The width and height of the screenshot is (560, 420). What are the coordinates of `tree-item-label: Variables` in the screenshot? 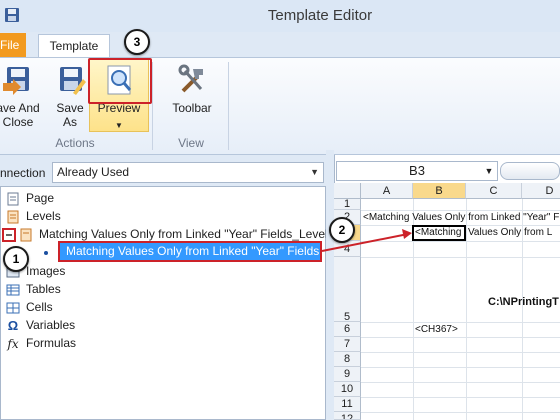 It's located at (51, 325).